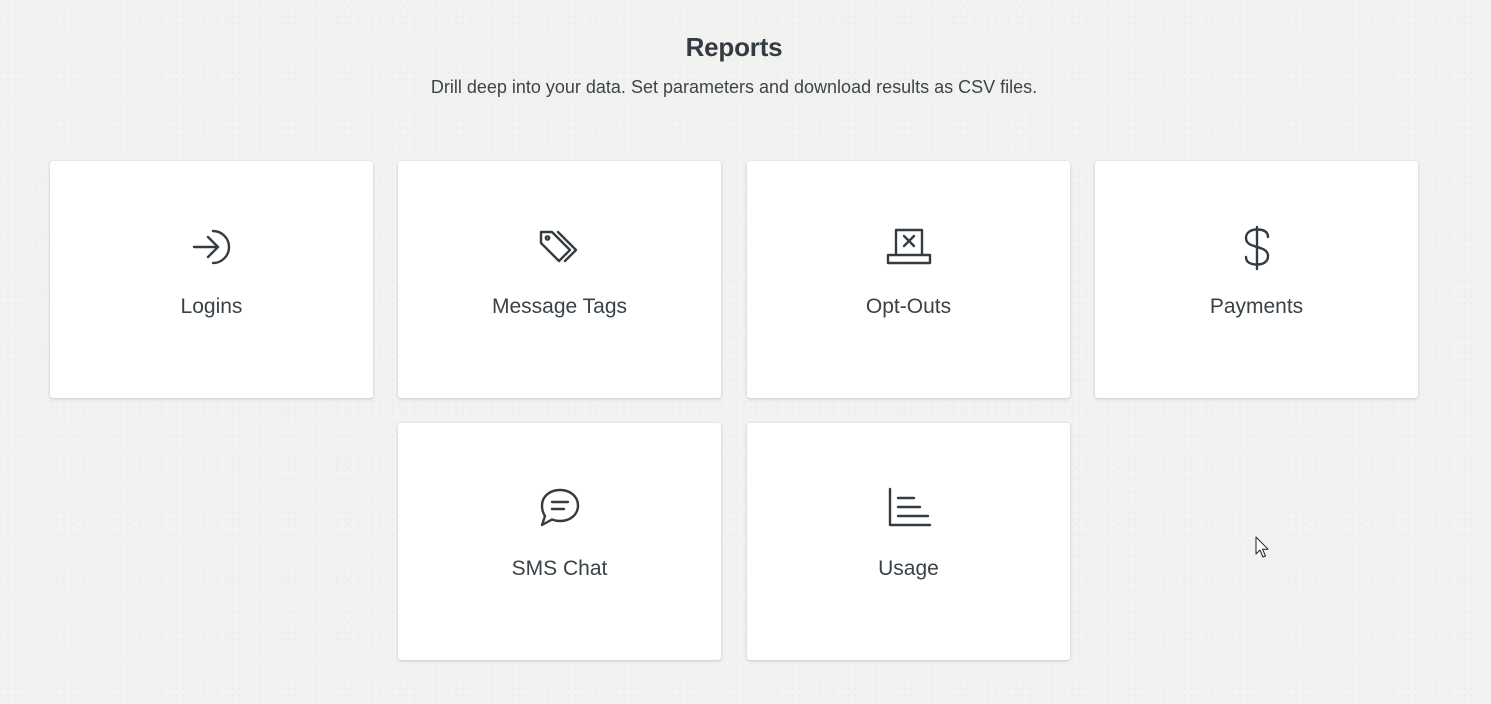  I want to click on mouse-pointer-icon, so click(1263, 548).